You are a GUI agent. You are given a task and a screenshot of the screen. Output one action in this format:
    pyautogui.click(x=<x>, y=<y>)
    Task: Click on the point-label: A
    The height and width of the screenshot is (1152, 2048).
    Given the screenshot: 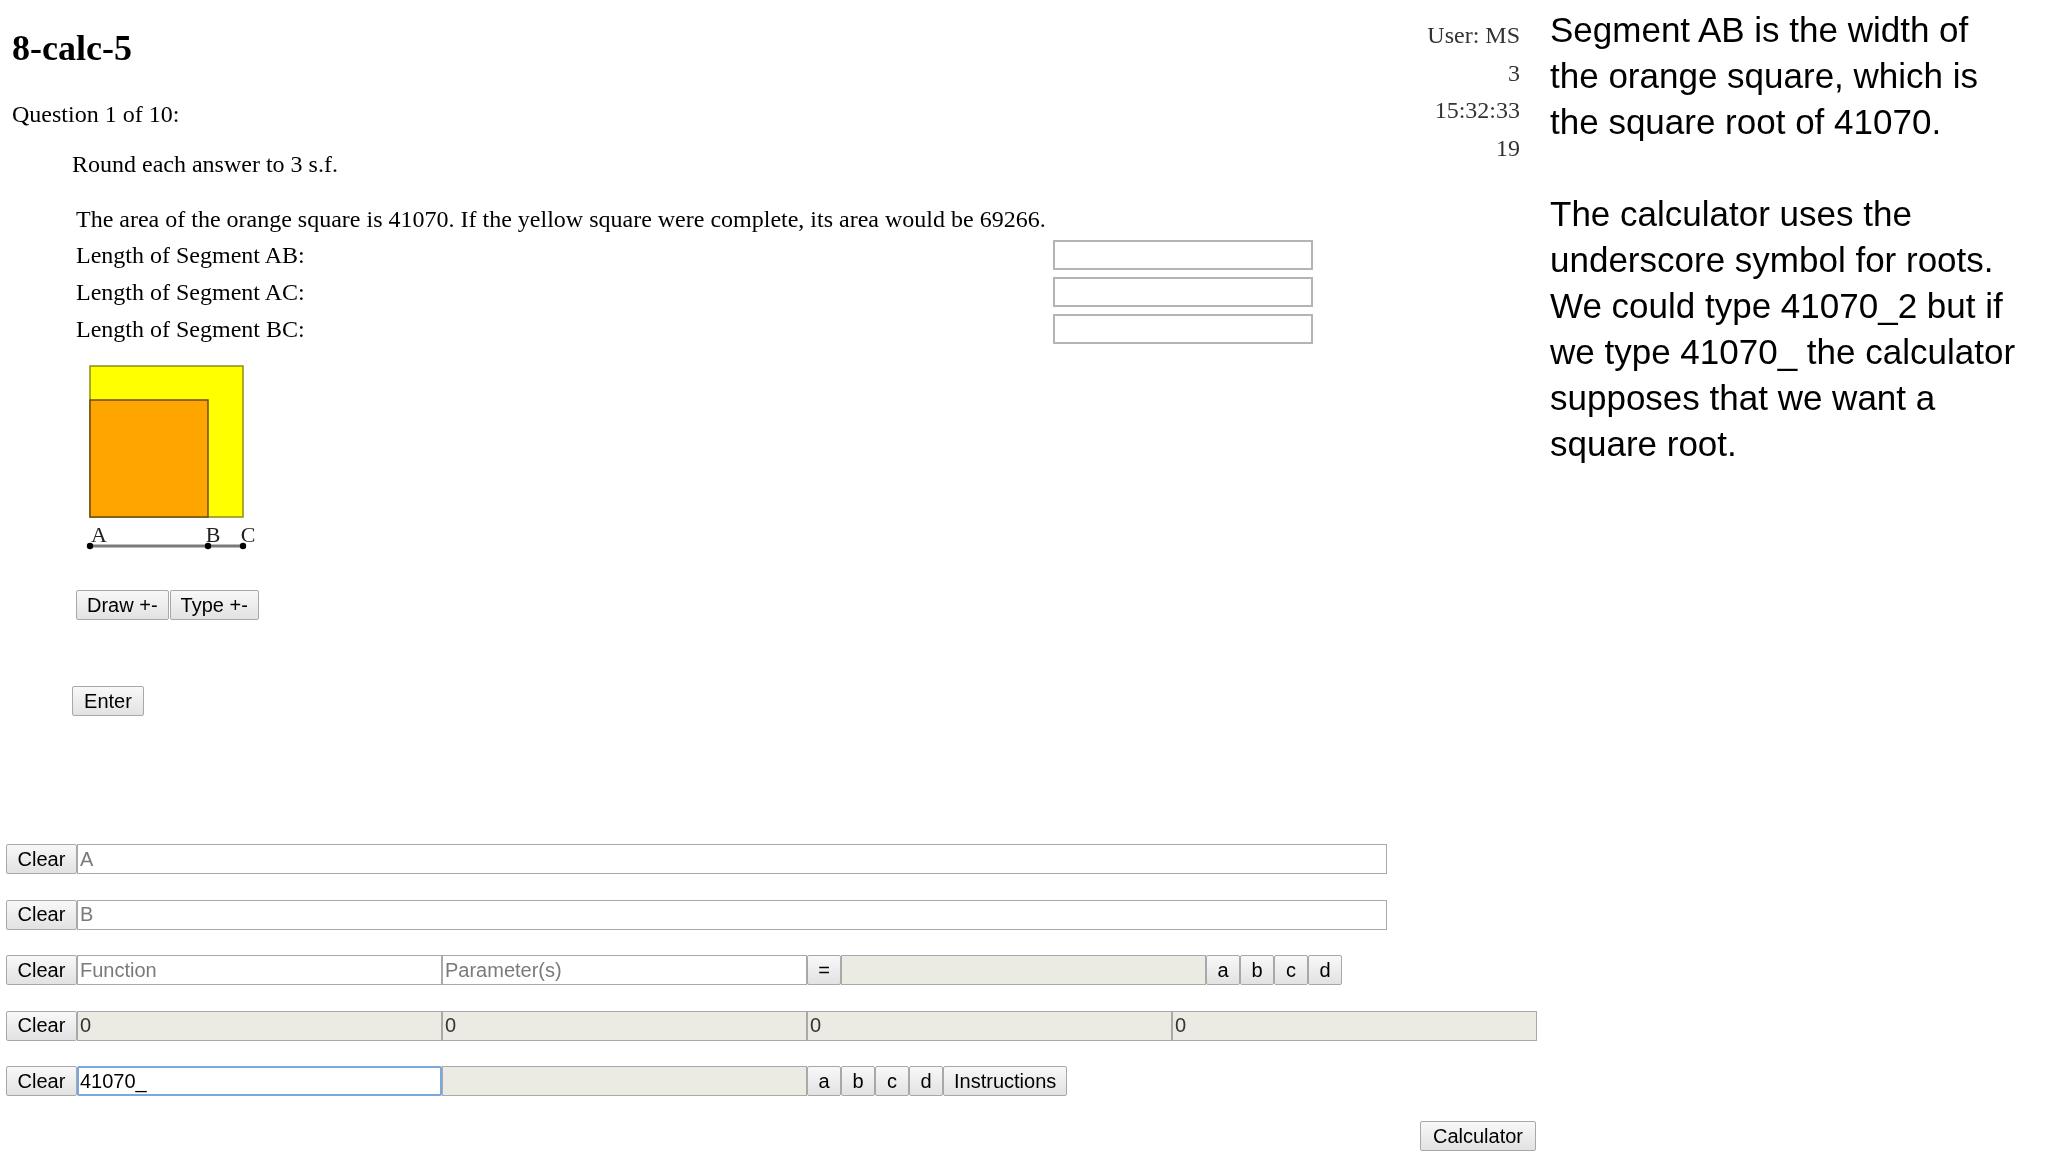 What is the action you would take?
    pyautogui.click(x=99, y=534)
    